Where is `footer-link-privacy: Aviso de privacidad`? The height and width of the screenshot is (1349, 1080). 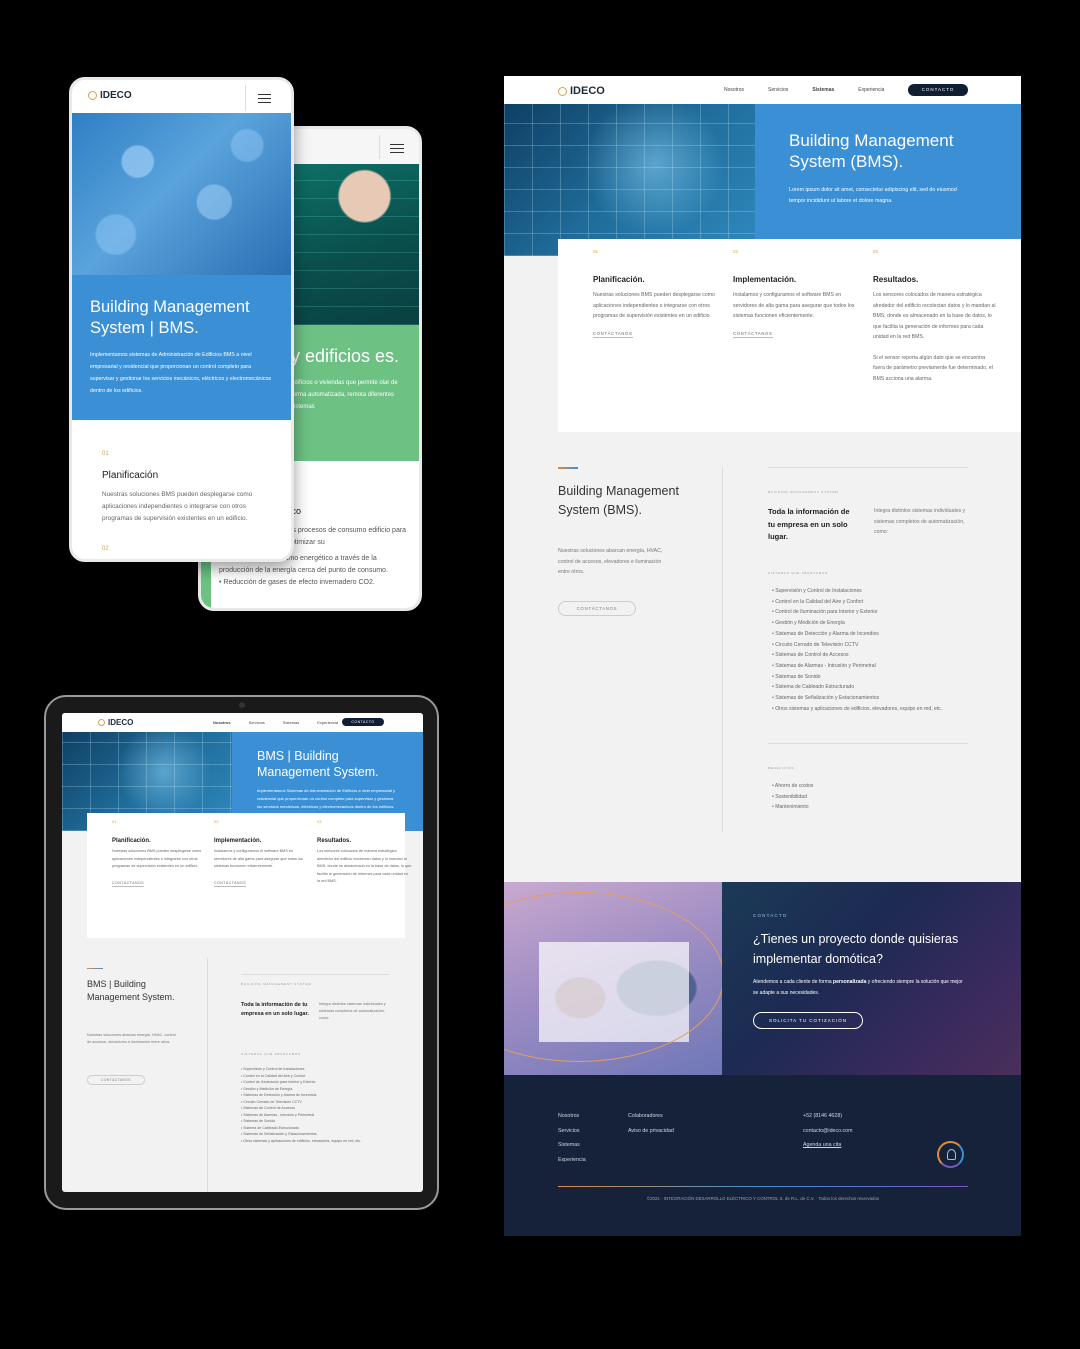
footer-link-privacy: Aviso de privacidad is located at coordinates (651, 1131).